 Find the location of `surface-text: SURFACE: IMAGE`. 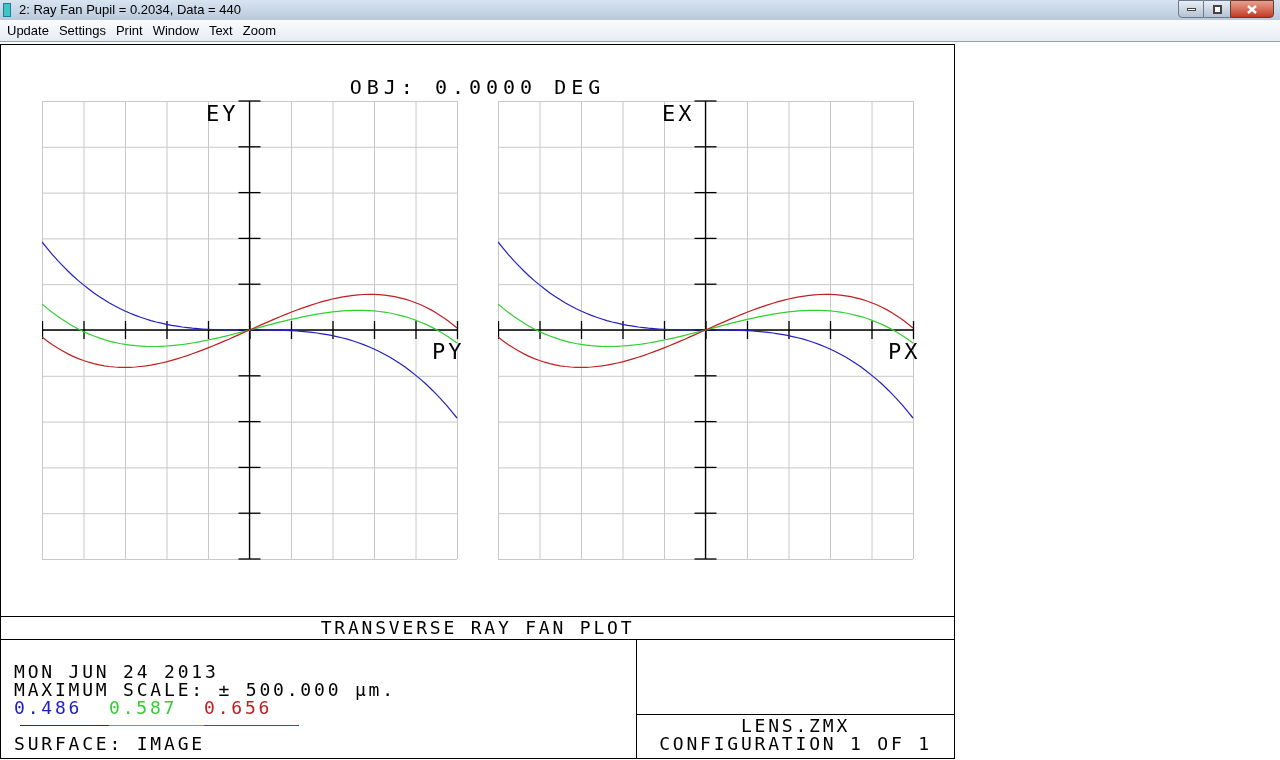

surface-text: SURFACE: IMAGE is located at coordinates (109, 744).